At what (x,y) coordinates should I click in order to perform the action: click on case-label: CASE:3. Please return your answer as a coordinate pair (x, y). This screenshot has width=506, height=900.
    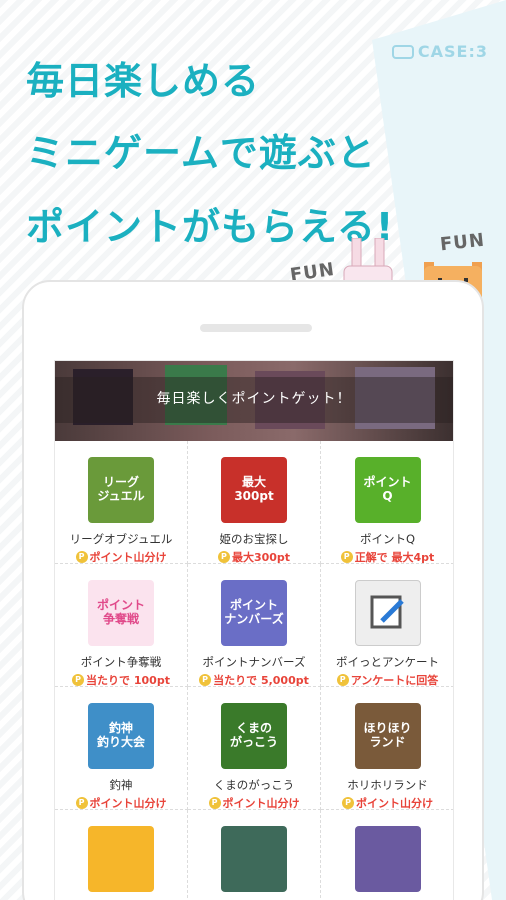
    Looking at the image, I should click on (439, 51).